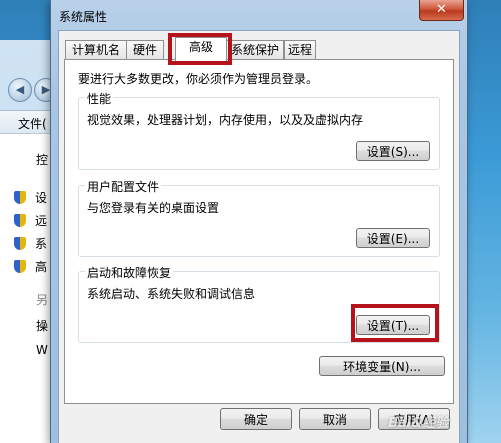  Describe the element at coordinates (20, 90) in the screenshot. I see `back-icon: ◀` at that location.